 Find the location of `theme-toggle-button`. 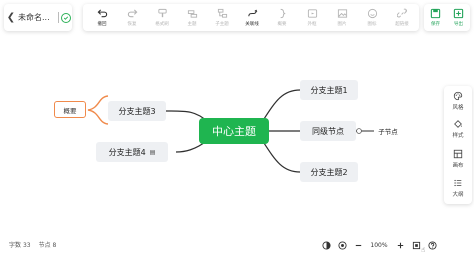

theme-toggle-button is located at coordinates (326, 245).